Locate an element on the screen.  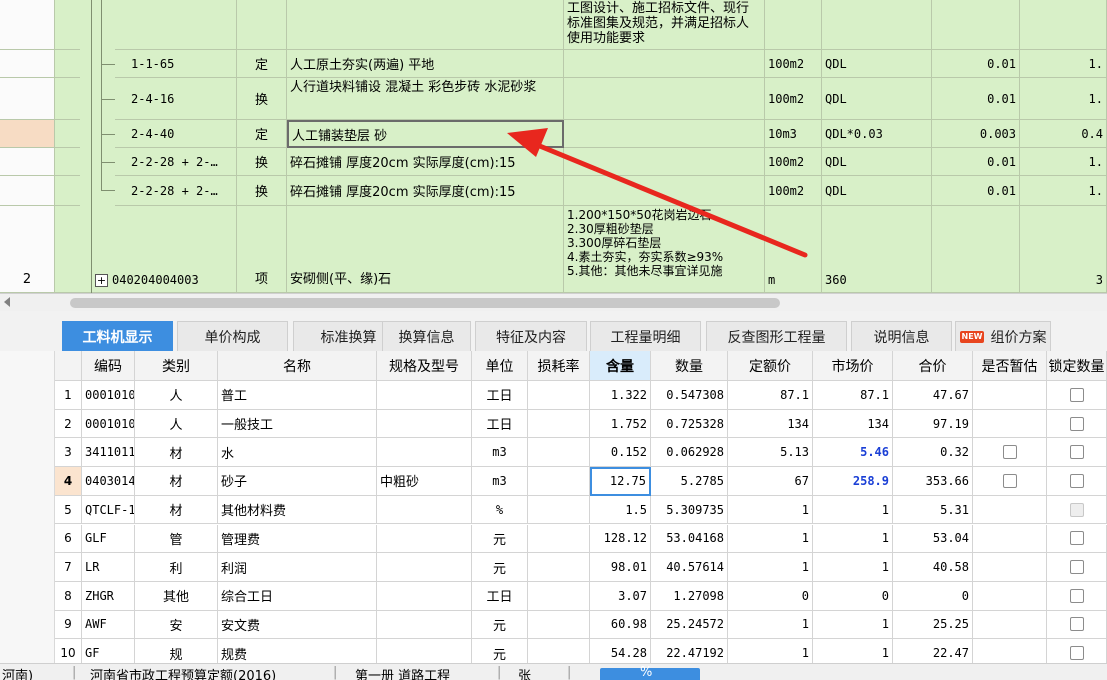
status-quota-library: 河南省市政工程预算定额(2016) is located at coordinates (183, 672).